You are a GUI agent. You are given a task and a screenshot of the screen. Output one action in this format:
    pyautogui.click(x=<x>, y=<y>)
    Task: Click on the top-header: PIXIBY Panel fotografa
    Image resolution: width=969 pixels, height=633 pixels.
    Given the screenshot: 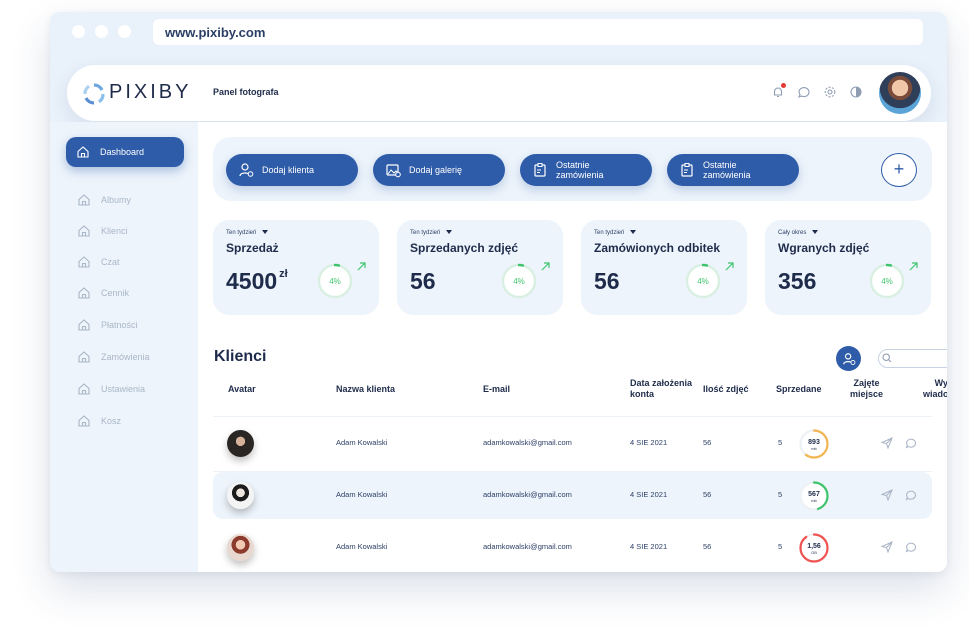 What is the action you would take?
    pyautogui.click(x=499, y=93)
    